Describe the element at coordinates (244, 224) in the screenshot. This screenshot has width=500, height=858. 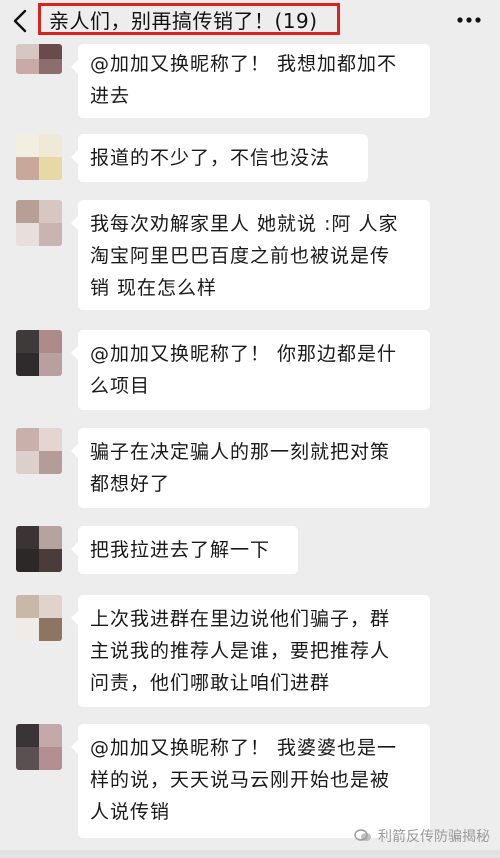
I see `message-line: 我每次劝解家里人 她就说 :阿 人家` at that location.